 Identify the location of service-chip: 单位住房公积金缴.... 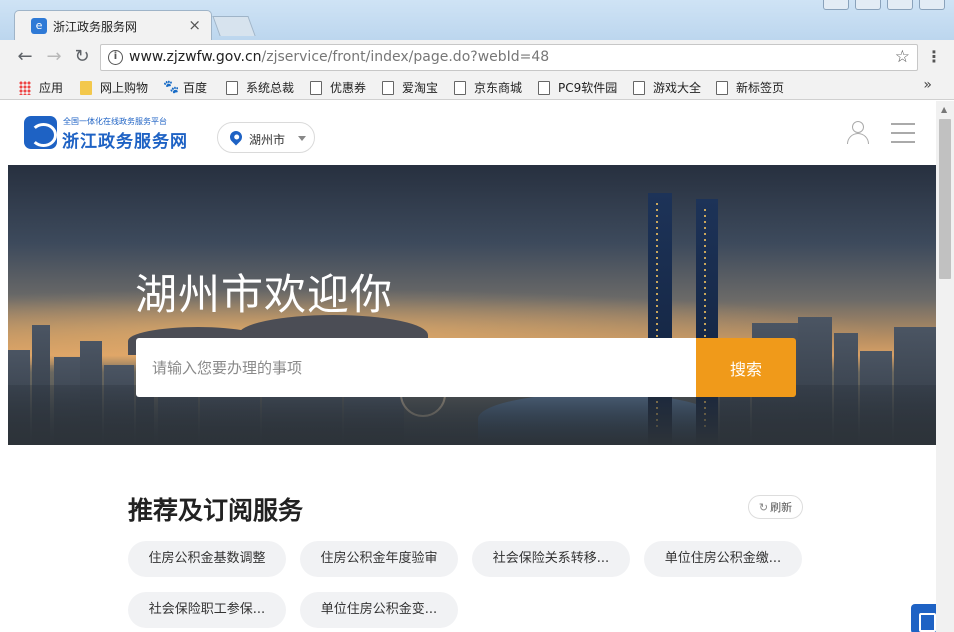
(723, 559).